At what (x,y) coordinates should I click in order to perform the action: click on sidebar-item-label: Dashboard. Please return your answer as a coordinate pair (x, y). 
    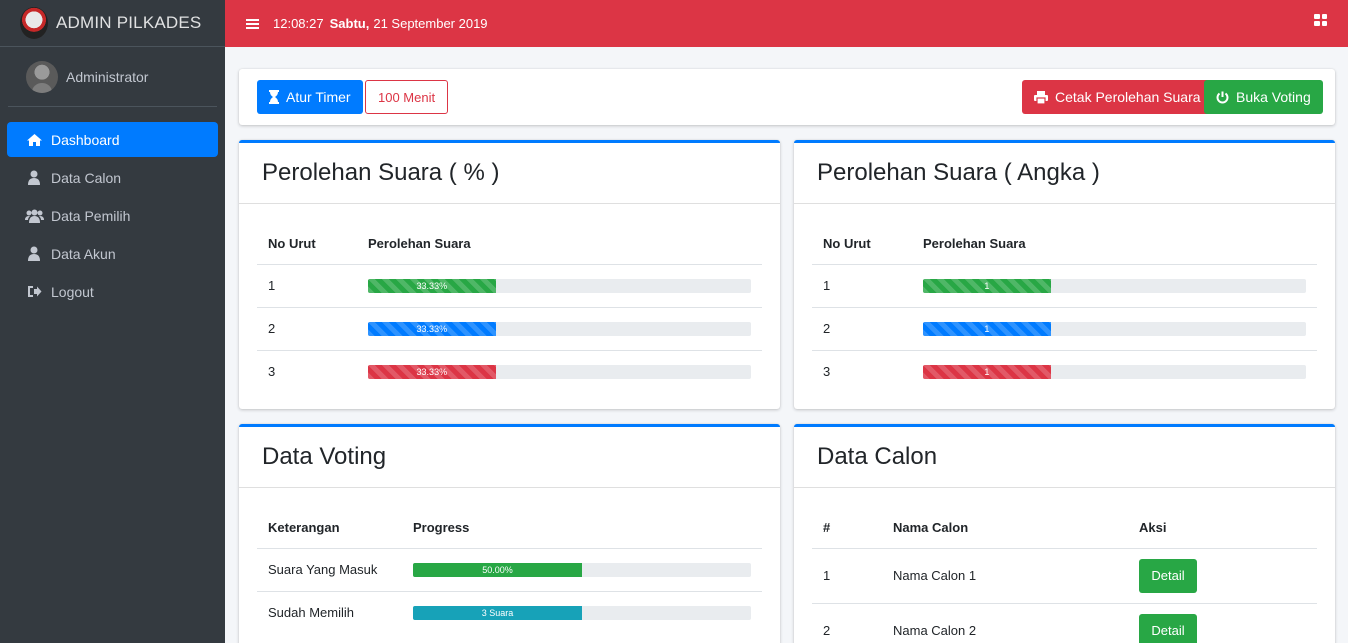
    Looking at the image, I should click on (85, 139).